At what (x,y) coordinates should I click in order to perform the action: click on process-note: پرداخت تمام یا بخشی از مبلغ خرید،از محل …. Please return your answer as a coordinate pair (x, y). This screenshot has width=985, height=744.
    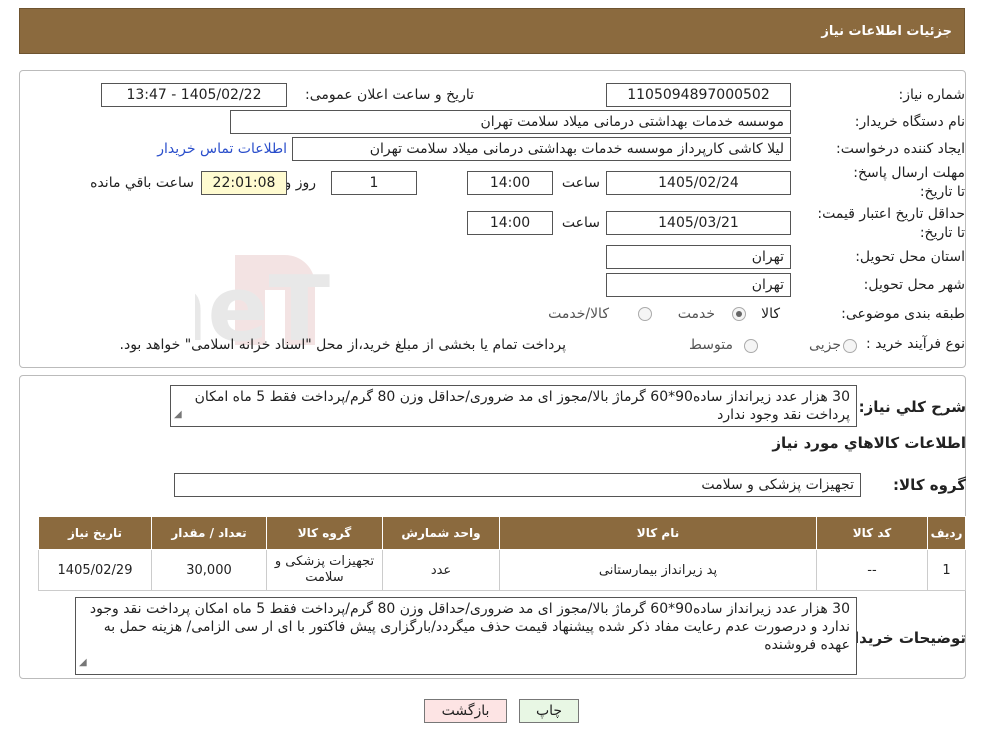
    Looking at the image, I should click on (342, 345).